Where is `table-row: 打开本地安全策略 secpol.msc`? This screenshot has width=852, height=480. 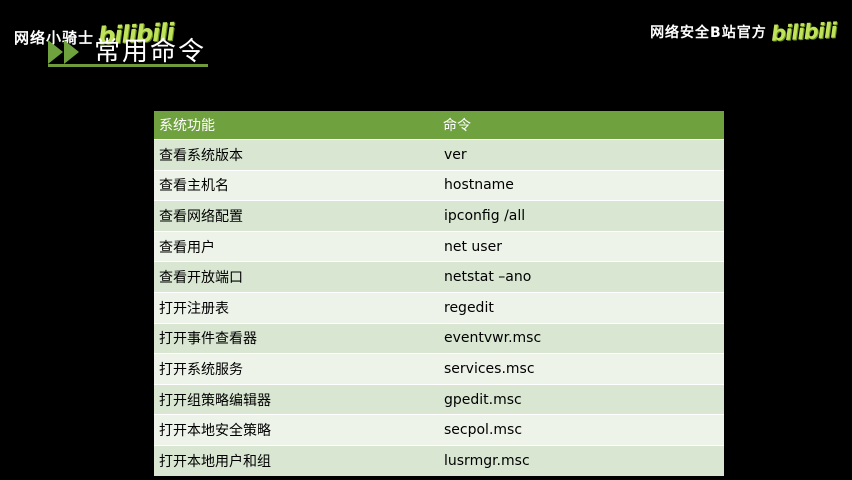 table-row: 打开本地安全策略 secpol.msc is located at coordinates (439, 430).